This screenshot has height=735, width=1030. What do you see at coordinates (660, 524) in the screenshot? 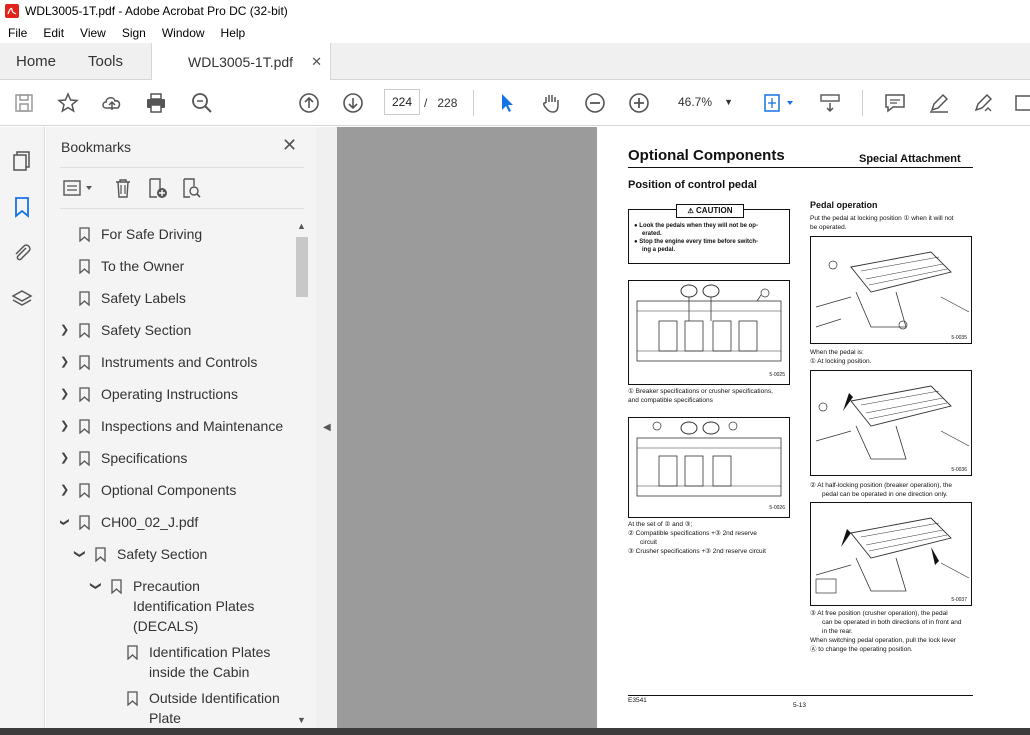
I see `set-line: At the set of ② and ③;` at bounding box center [660, 524].